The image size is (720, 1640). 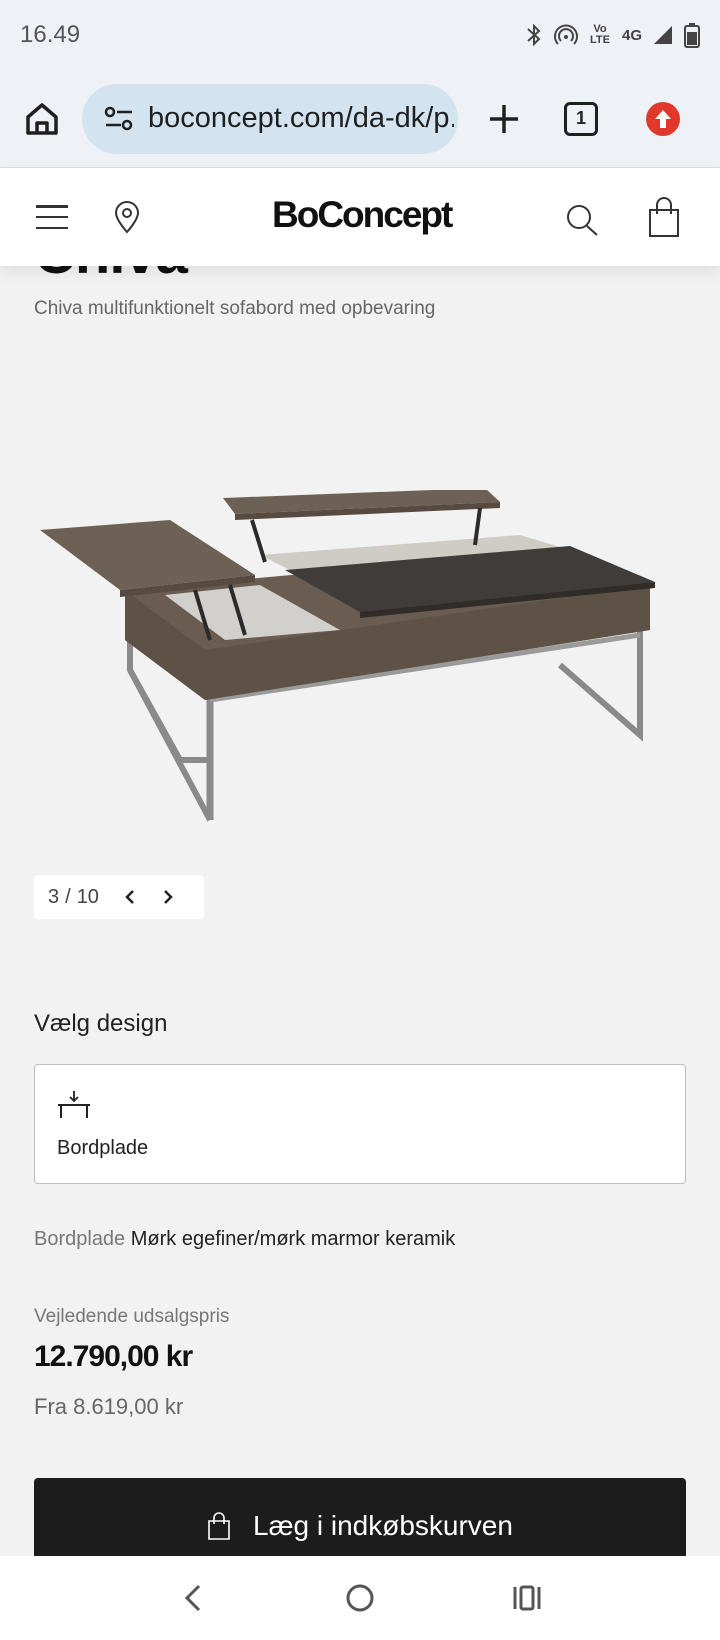 I want to click on recents-button, so click(x=527, y=1598).